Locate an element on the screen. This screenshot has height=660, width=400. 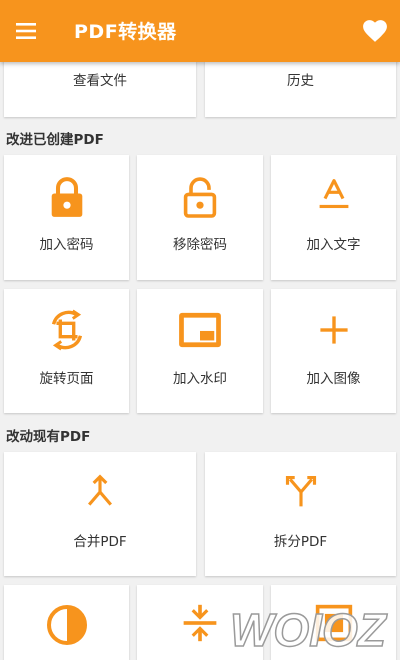
contrast-icon is located at coordinates (66, 625).